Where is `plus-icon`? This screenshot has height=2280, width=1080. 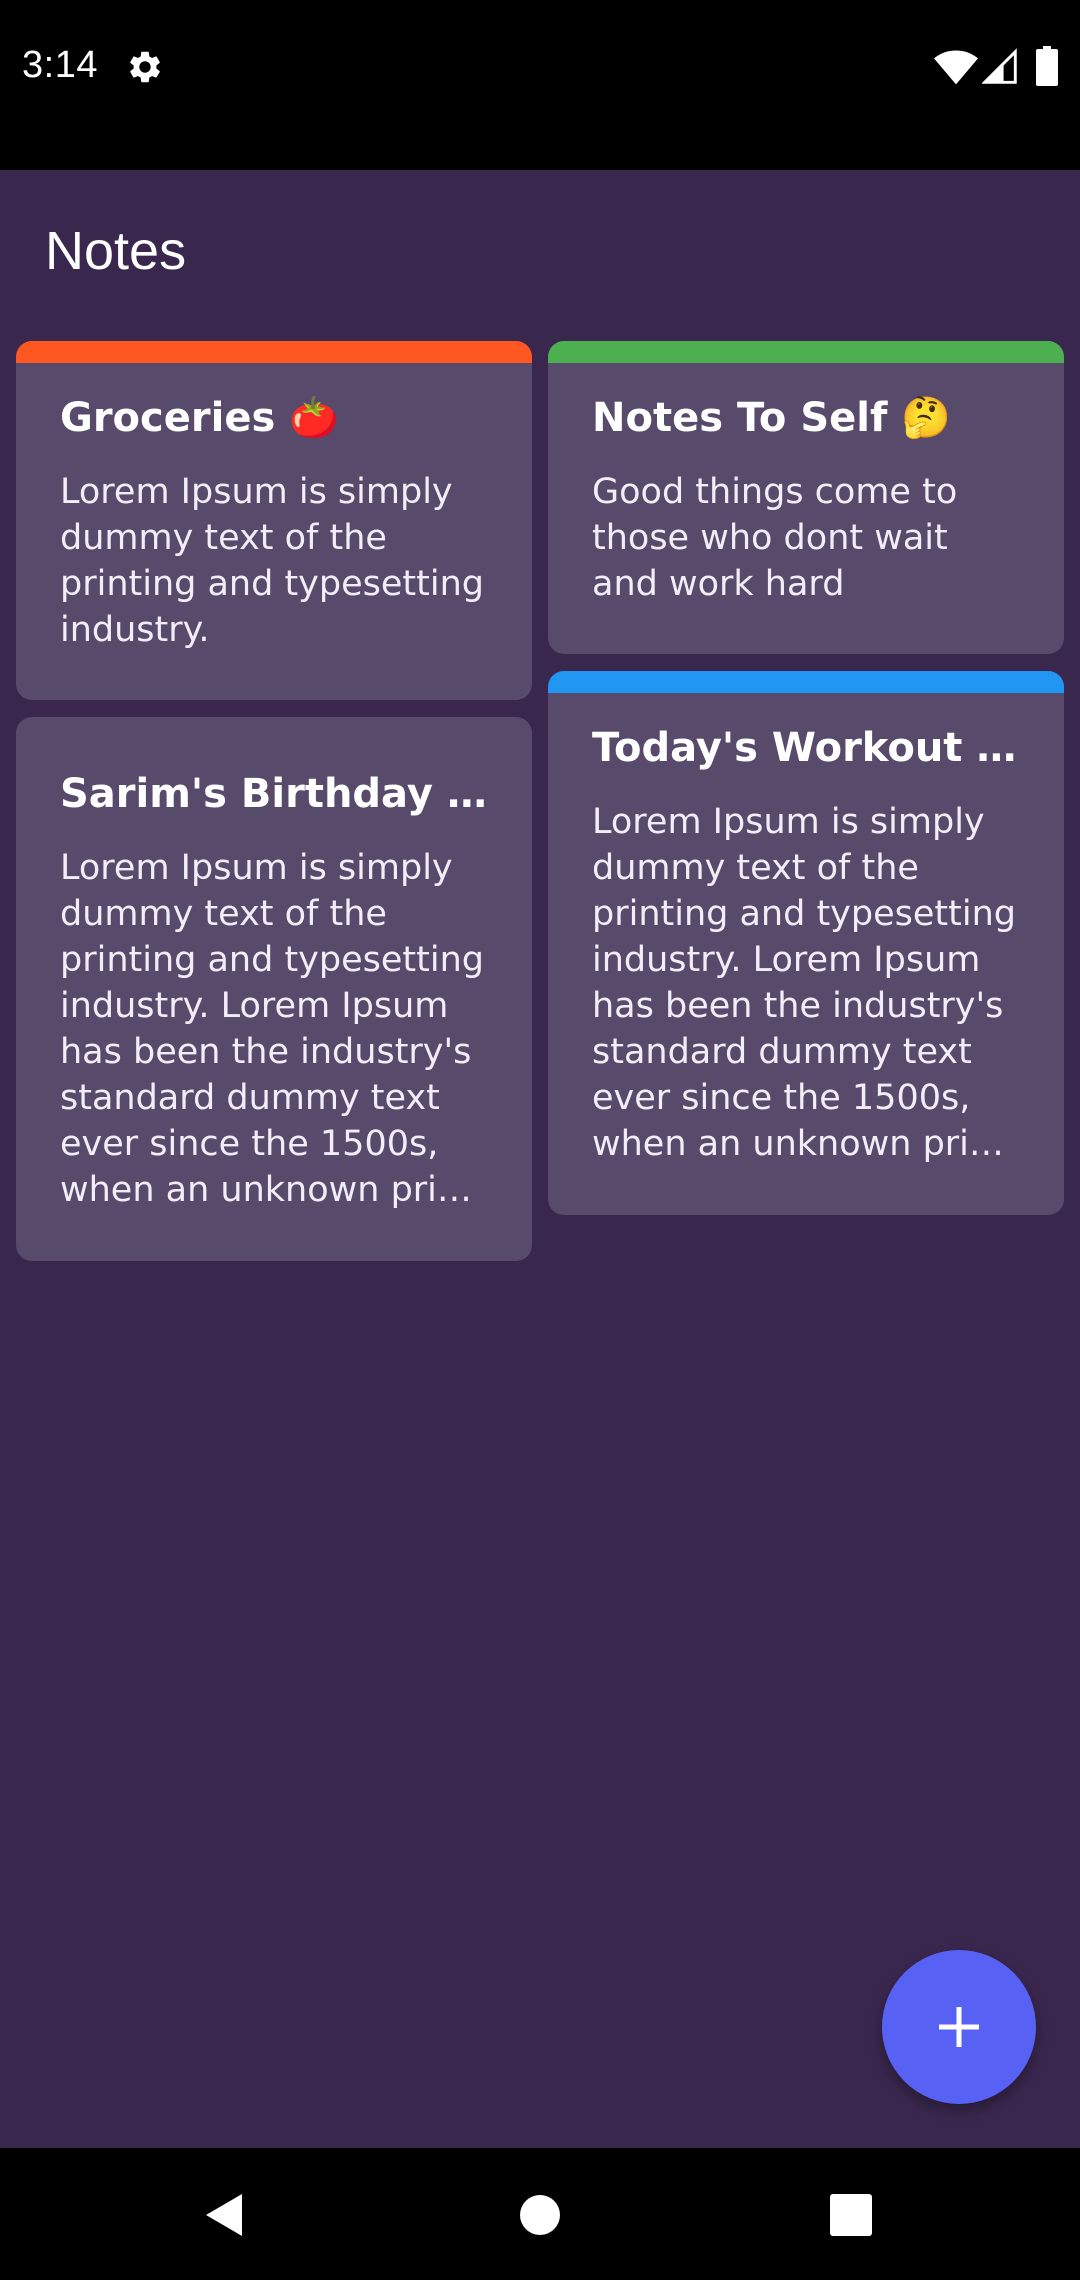 plus-icon is located at coordinates (959, 2027).